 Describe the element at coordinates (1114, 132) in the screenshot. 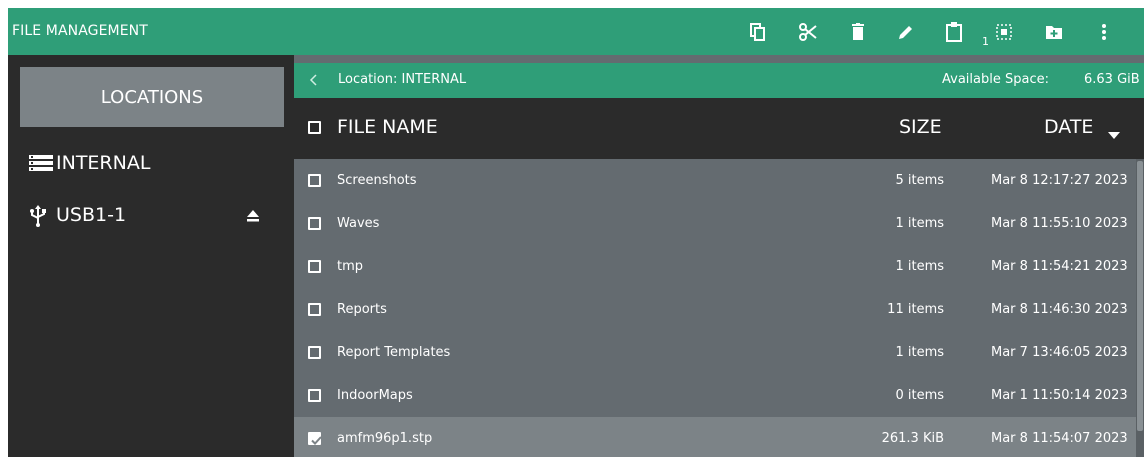

I see `sort-down-icon` at that location.